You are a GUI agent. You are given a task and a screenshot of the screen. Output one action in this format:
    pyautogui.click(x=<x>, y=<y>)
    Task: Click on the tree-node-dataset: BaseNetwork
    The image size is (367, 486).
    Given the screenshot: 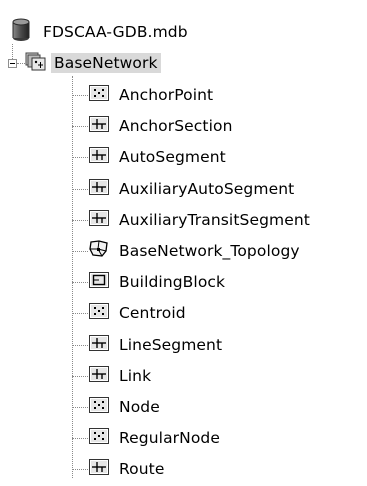 What is the action you would take?
    pyautogui.click(x=93, y=63)
    